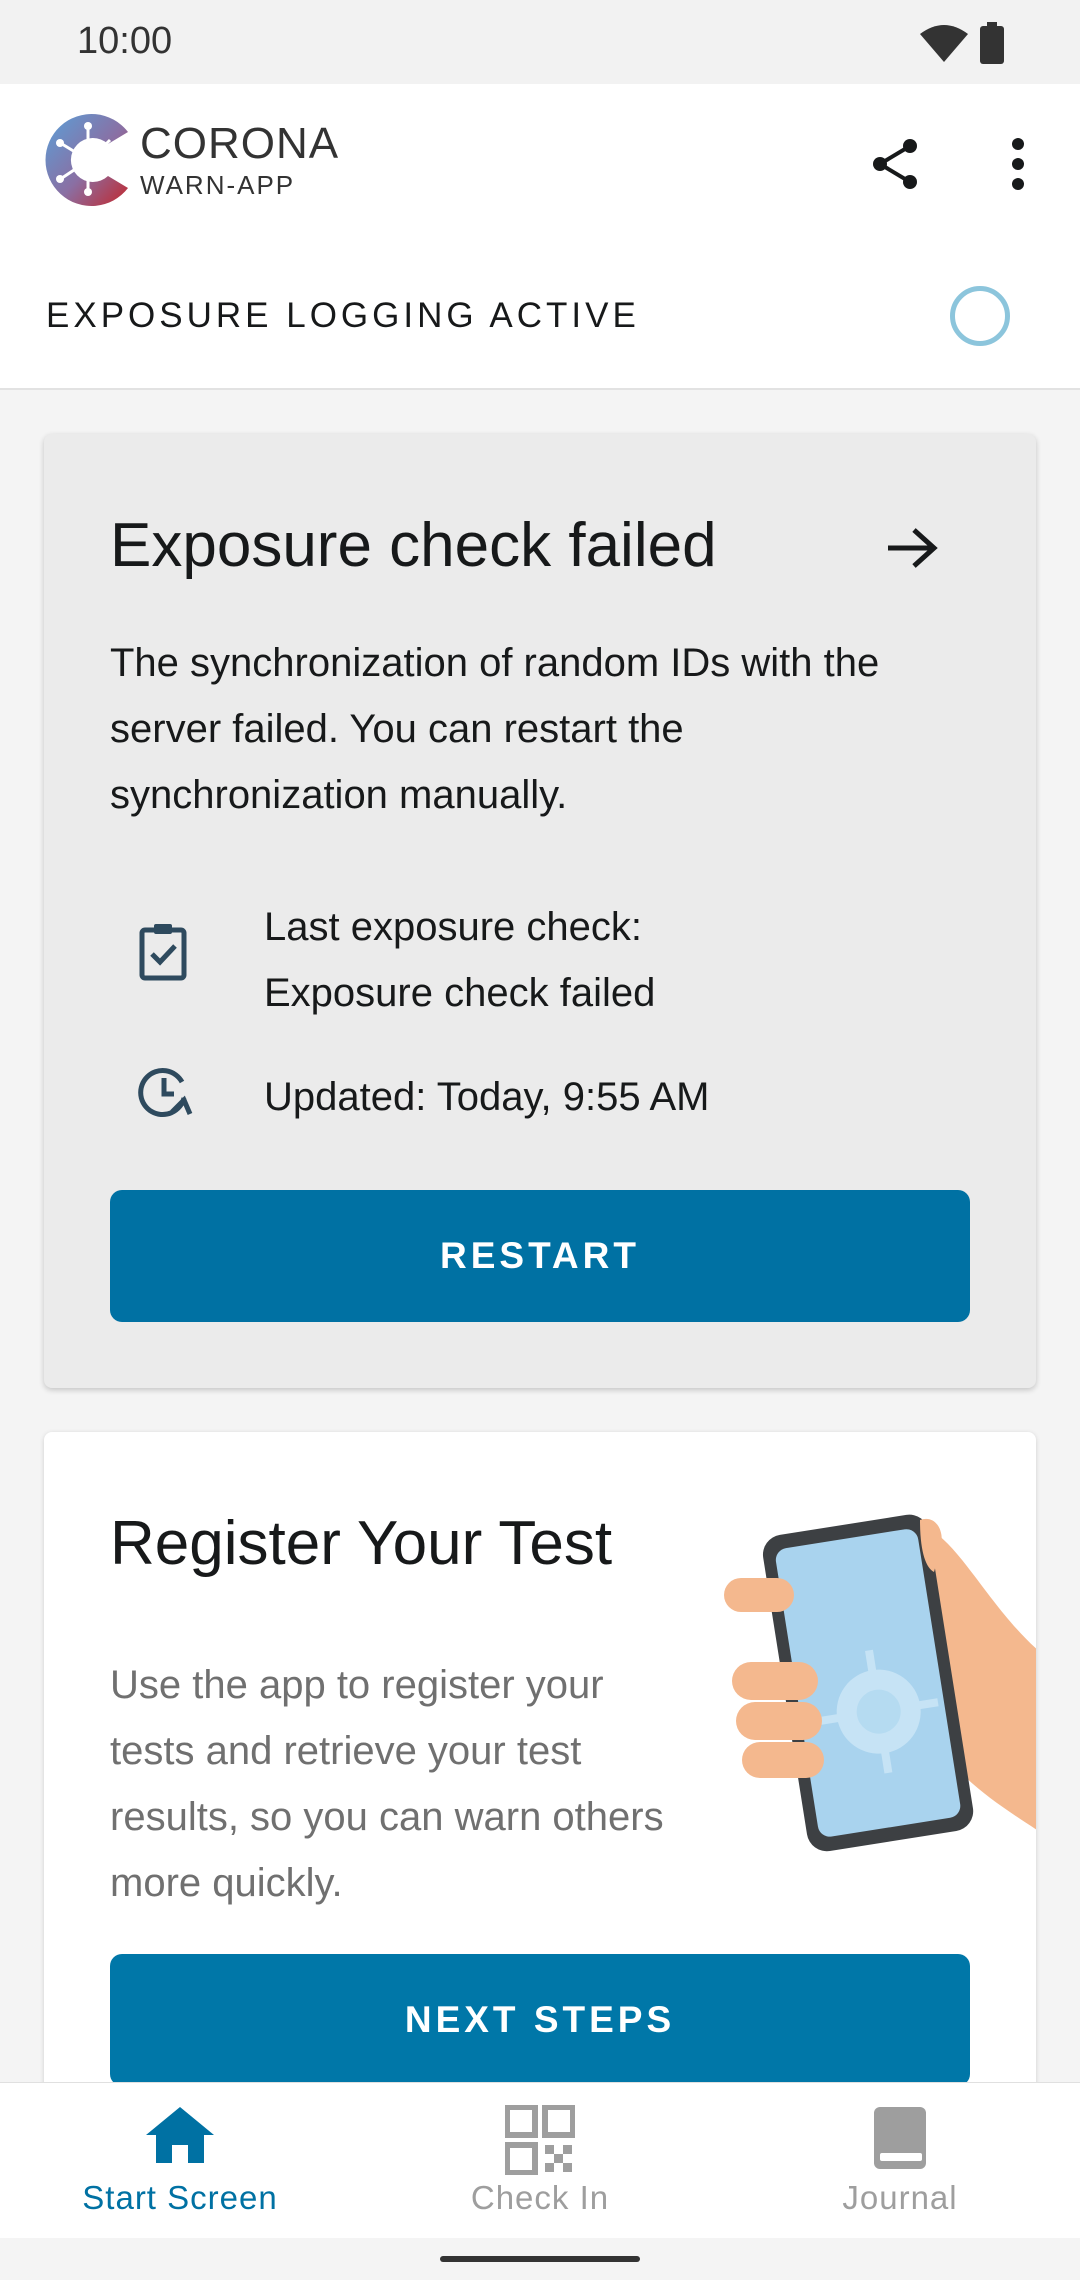  I want to click on book-icon, so click(900, 2140).